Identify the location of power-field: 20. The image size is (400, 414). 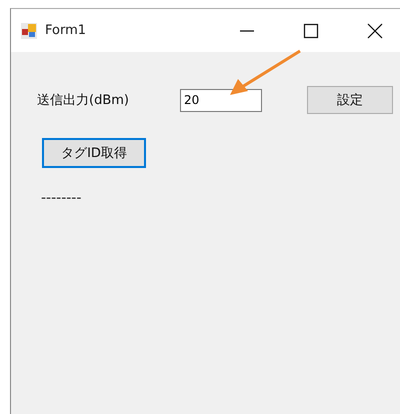
(221, 100).